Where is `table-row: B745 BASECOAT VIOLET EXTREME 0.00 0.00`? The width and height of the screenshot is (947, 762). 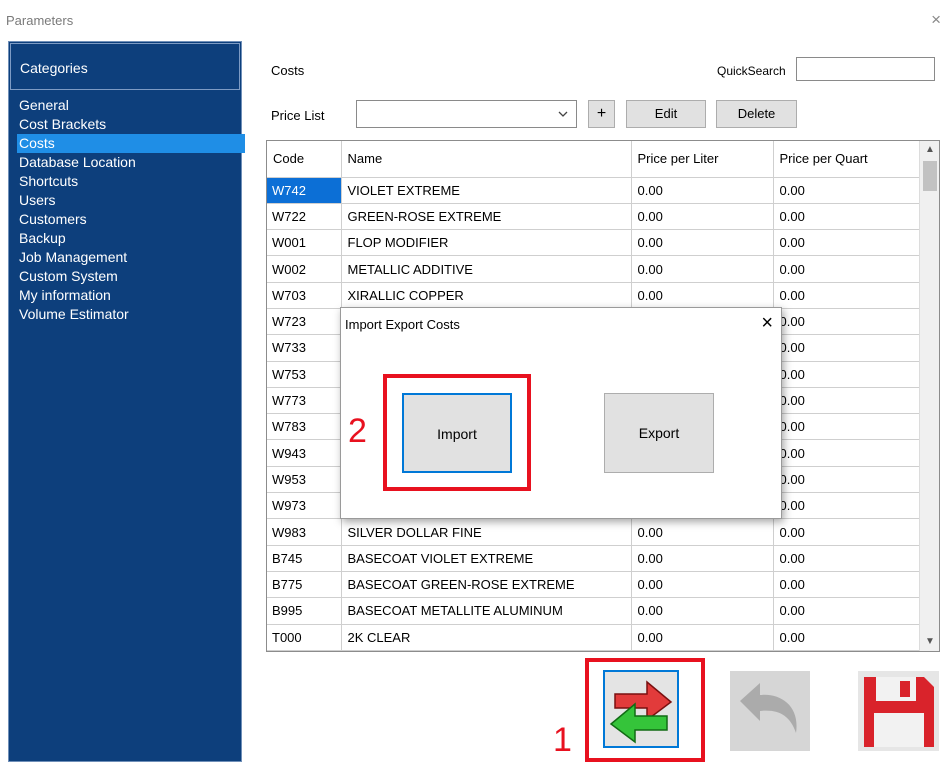
table-row: B745 BASECOAT VIOLET EXTREME 0.00 0.00 is located at coordinates (593, 558).